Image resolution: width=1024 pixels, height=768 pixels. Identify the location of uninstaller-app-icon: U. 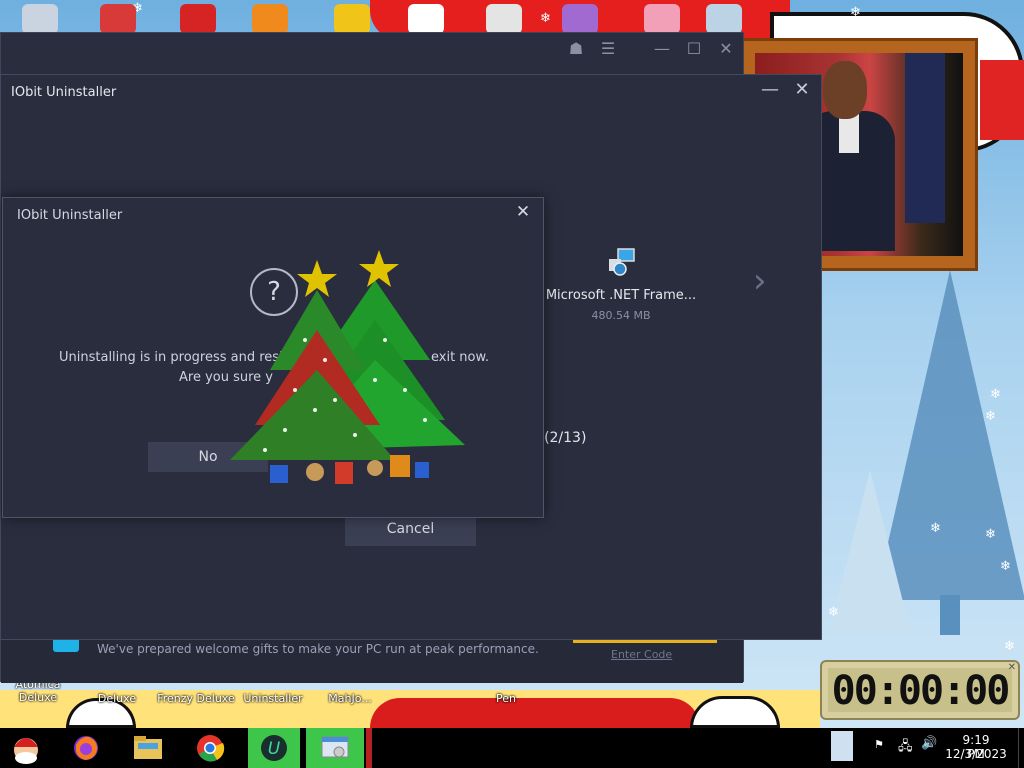
(274, 748).